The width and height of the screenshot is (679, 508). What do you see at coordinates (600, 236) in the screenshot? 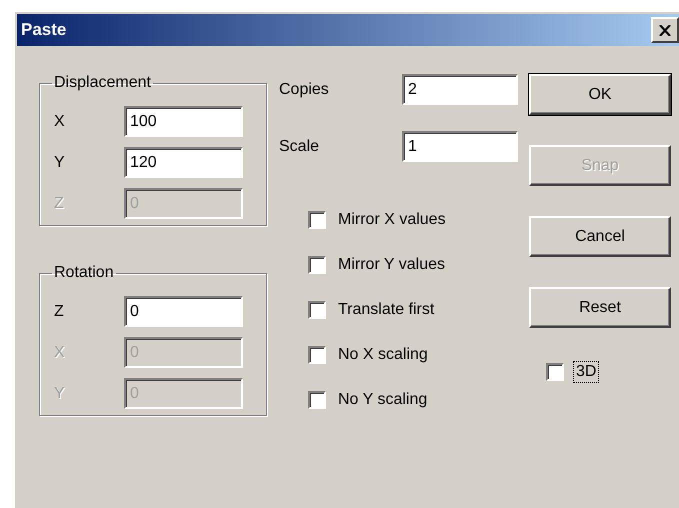
I see `dialog-button: Cancel` at bounding box center [600, 236].